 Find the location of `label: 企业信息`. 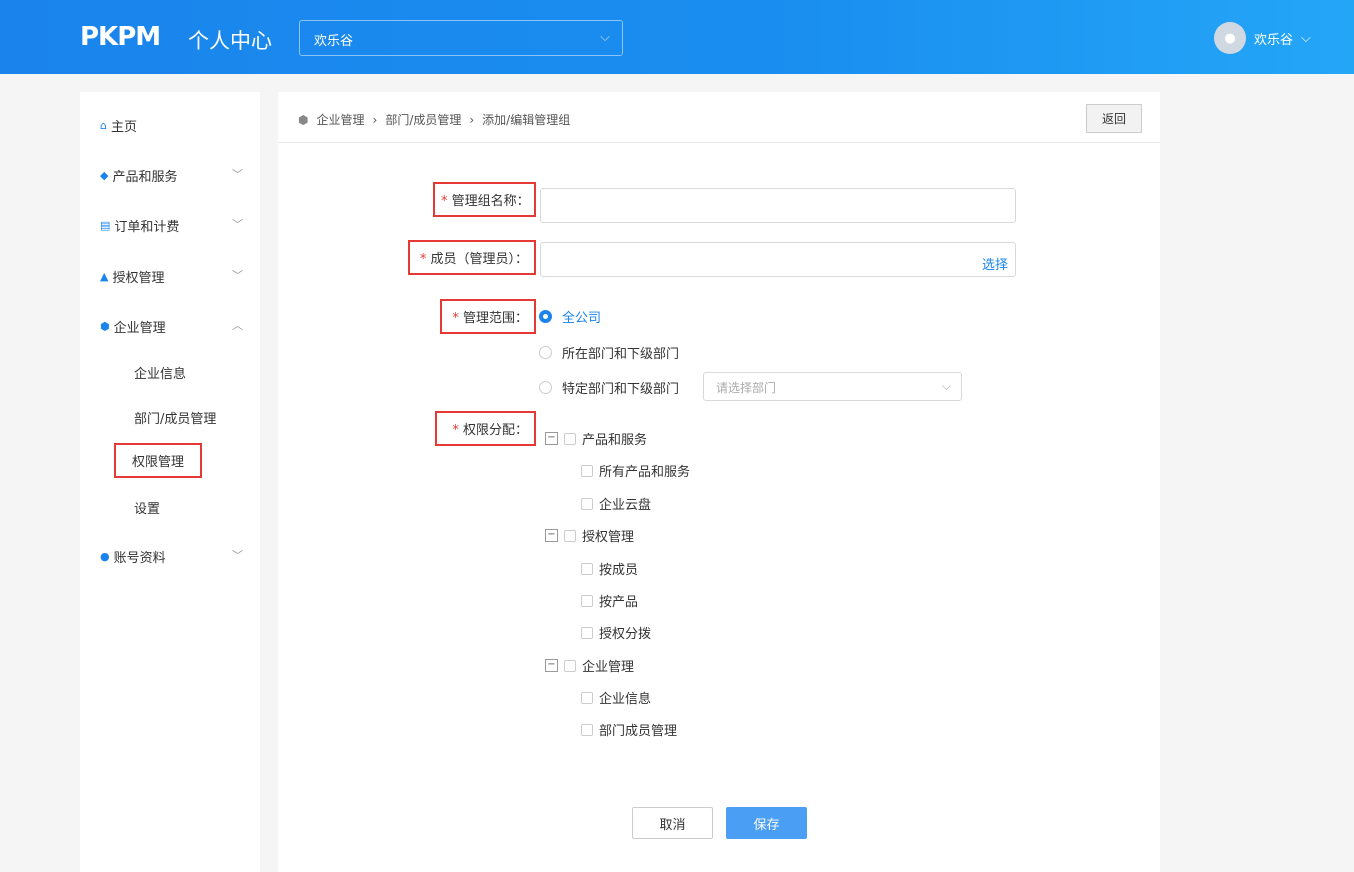

label: 企业信息 is located at coordinates (625, 699).